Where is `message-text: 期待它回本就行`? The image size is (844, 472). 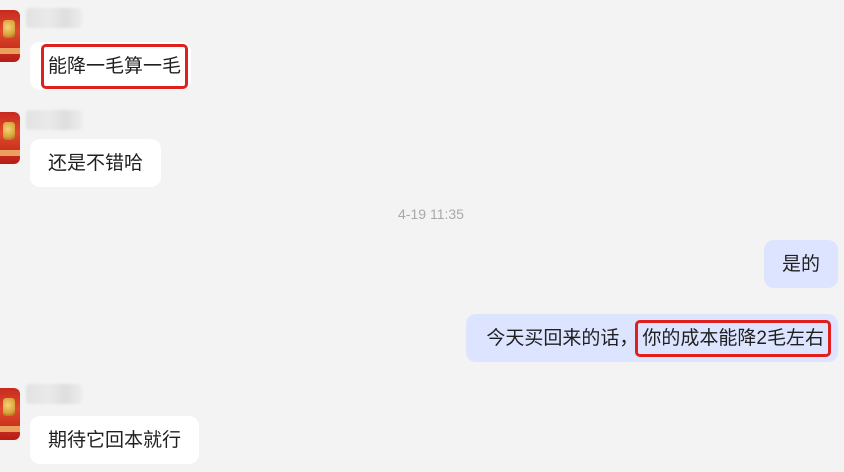 message-text: 期待它回本就行 is located at coordinates (115, 440).